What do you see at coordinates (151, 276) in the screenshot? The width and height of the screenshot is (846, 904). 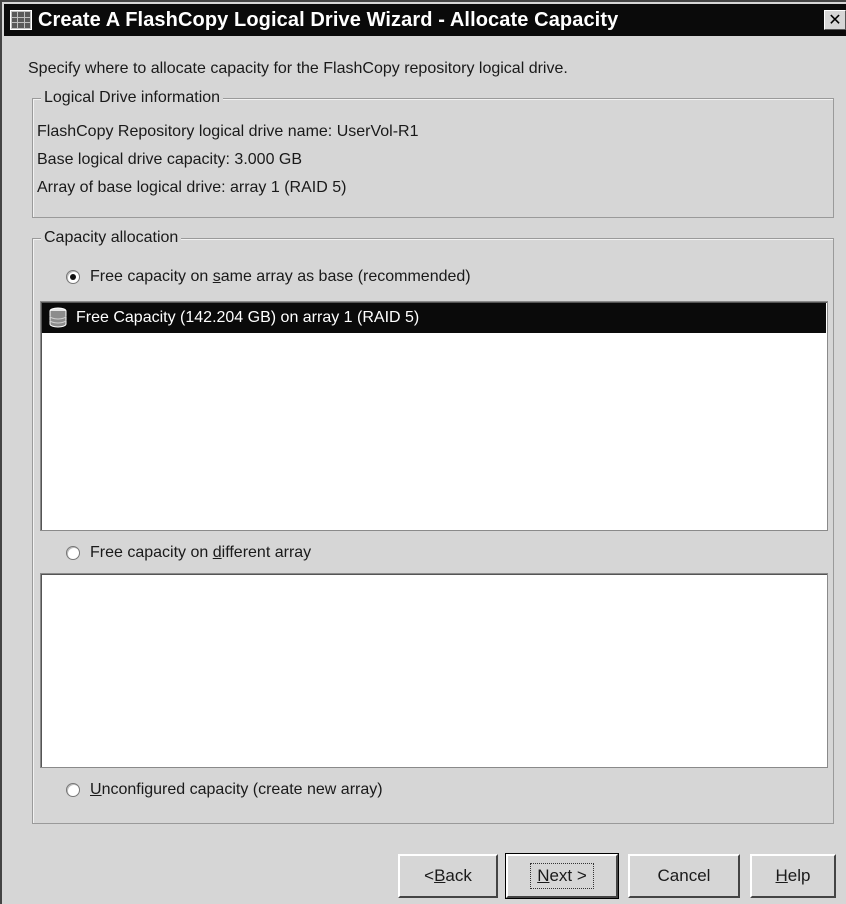 I see `radio-same-array-label-pre: Free capacity on` at bounding box center [151, 276].